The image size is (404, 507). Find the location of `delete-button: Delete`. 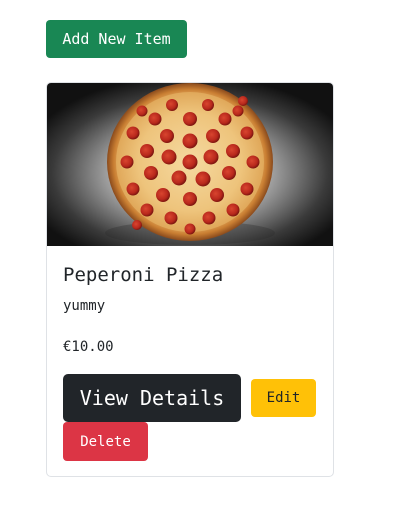

delete-button: Delete is located at coordinates (105, 441).